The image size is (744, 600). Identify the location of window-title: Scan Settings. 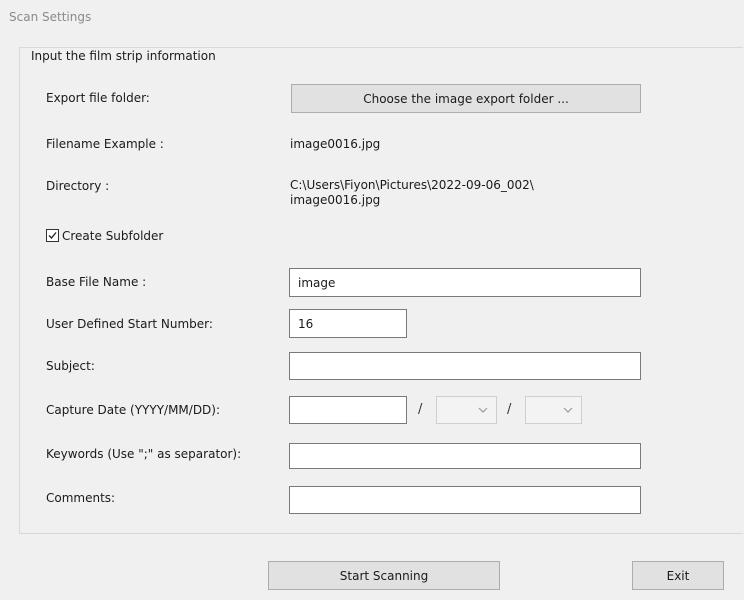
(50, 17).